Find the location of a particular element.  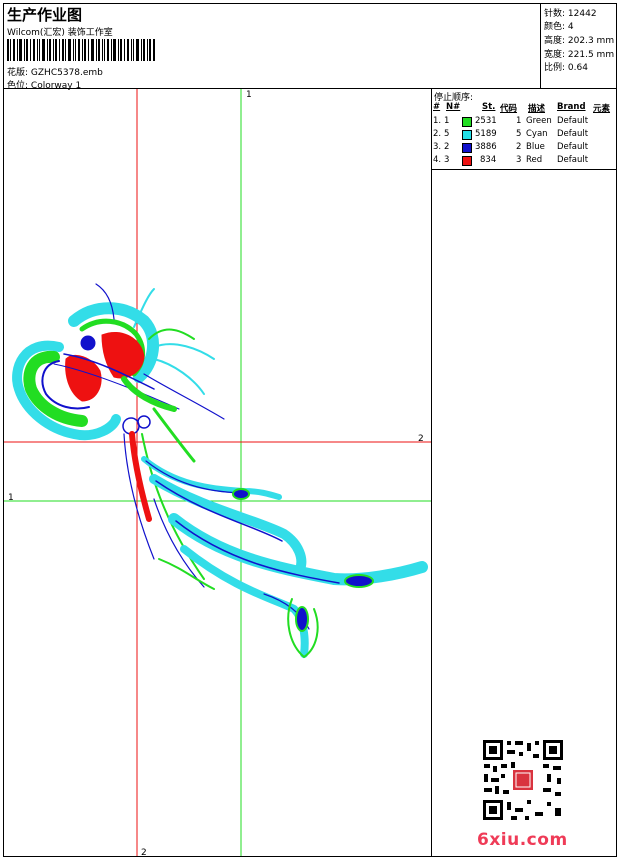

file-name: GZHC5378.emb is located at coordinates (66, 73).